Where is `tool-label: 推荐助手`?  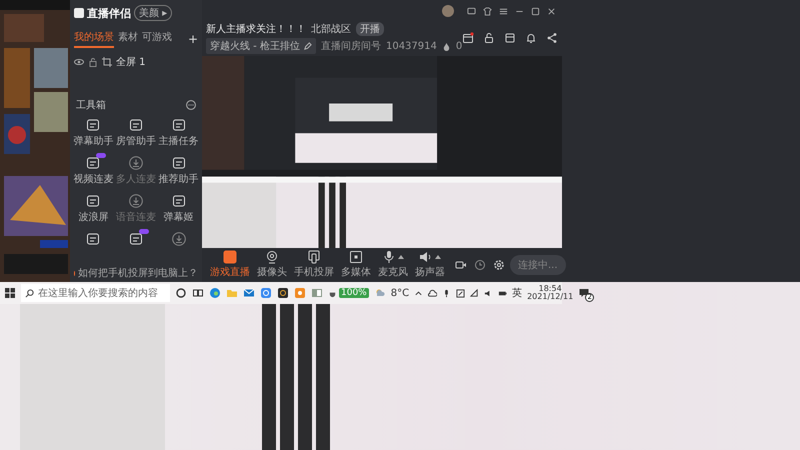 tool-label: 推荐助手 is located at coordinates (178, 179).